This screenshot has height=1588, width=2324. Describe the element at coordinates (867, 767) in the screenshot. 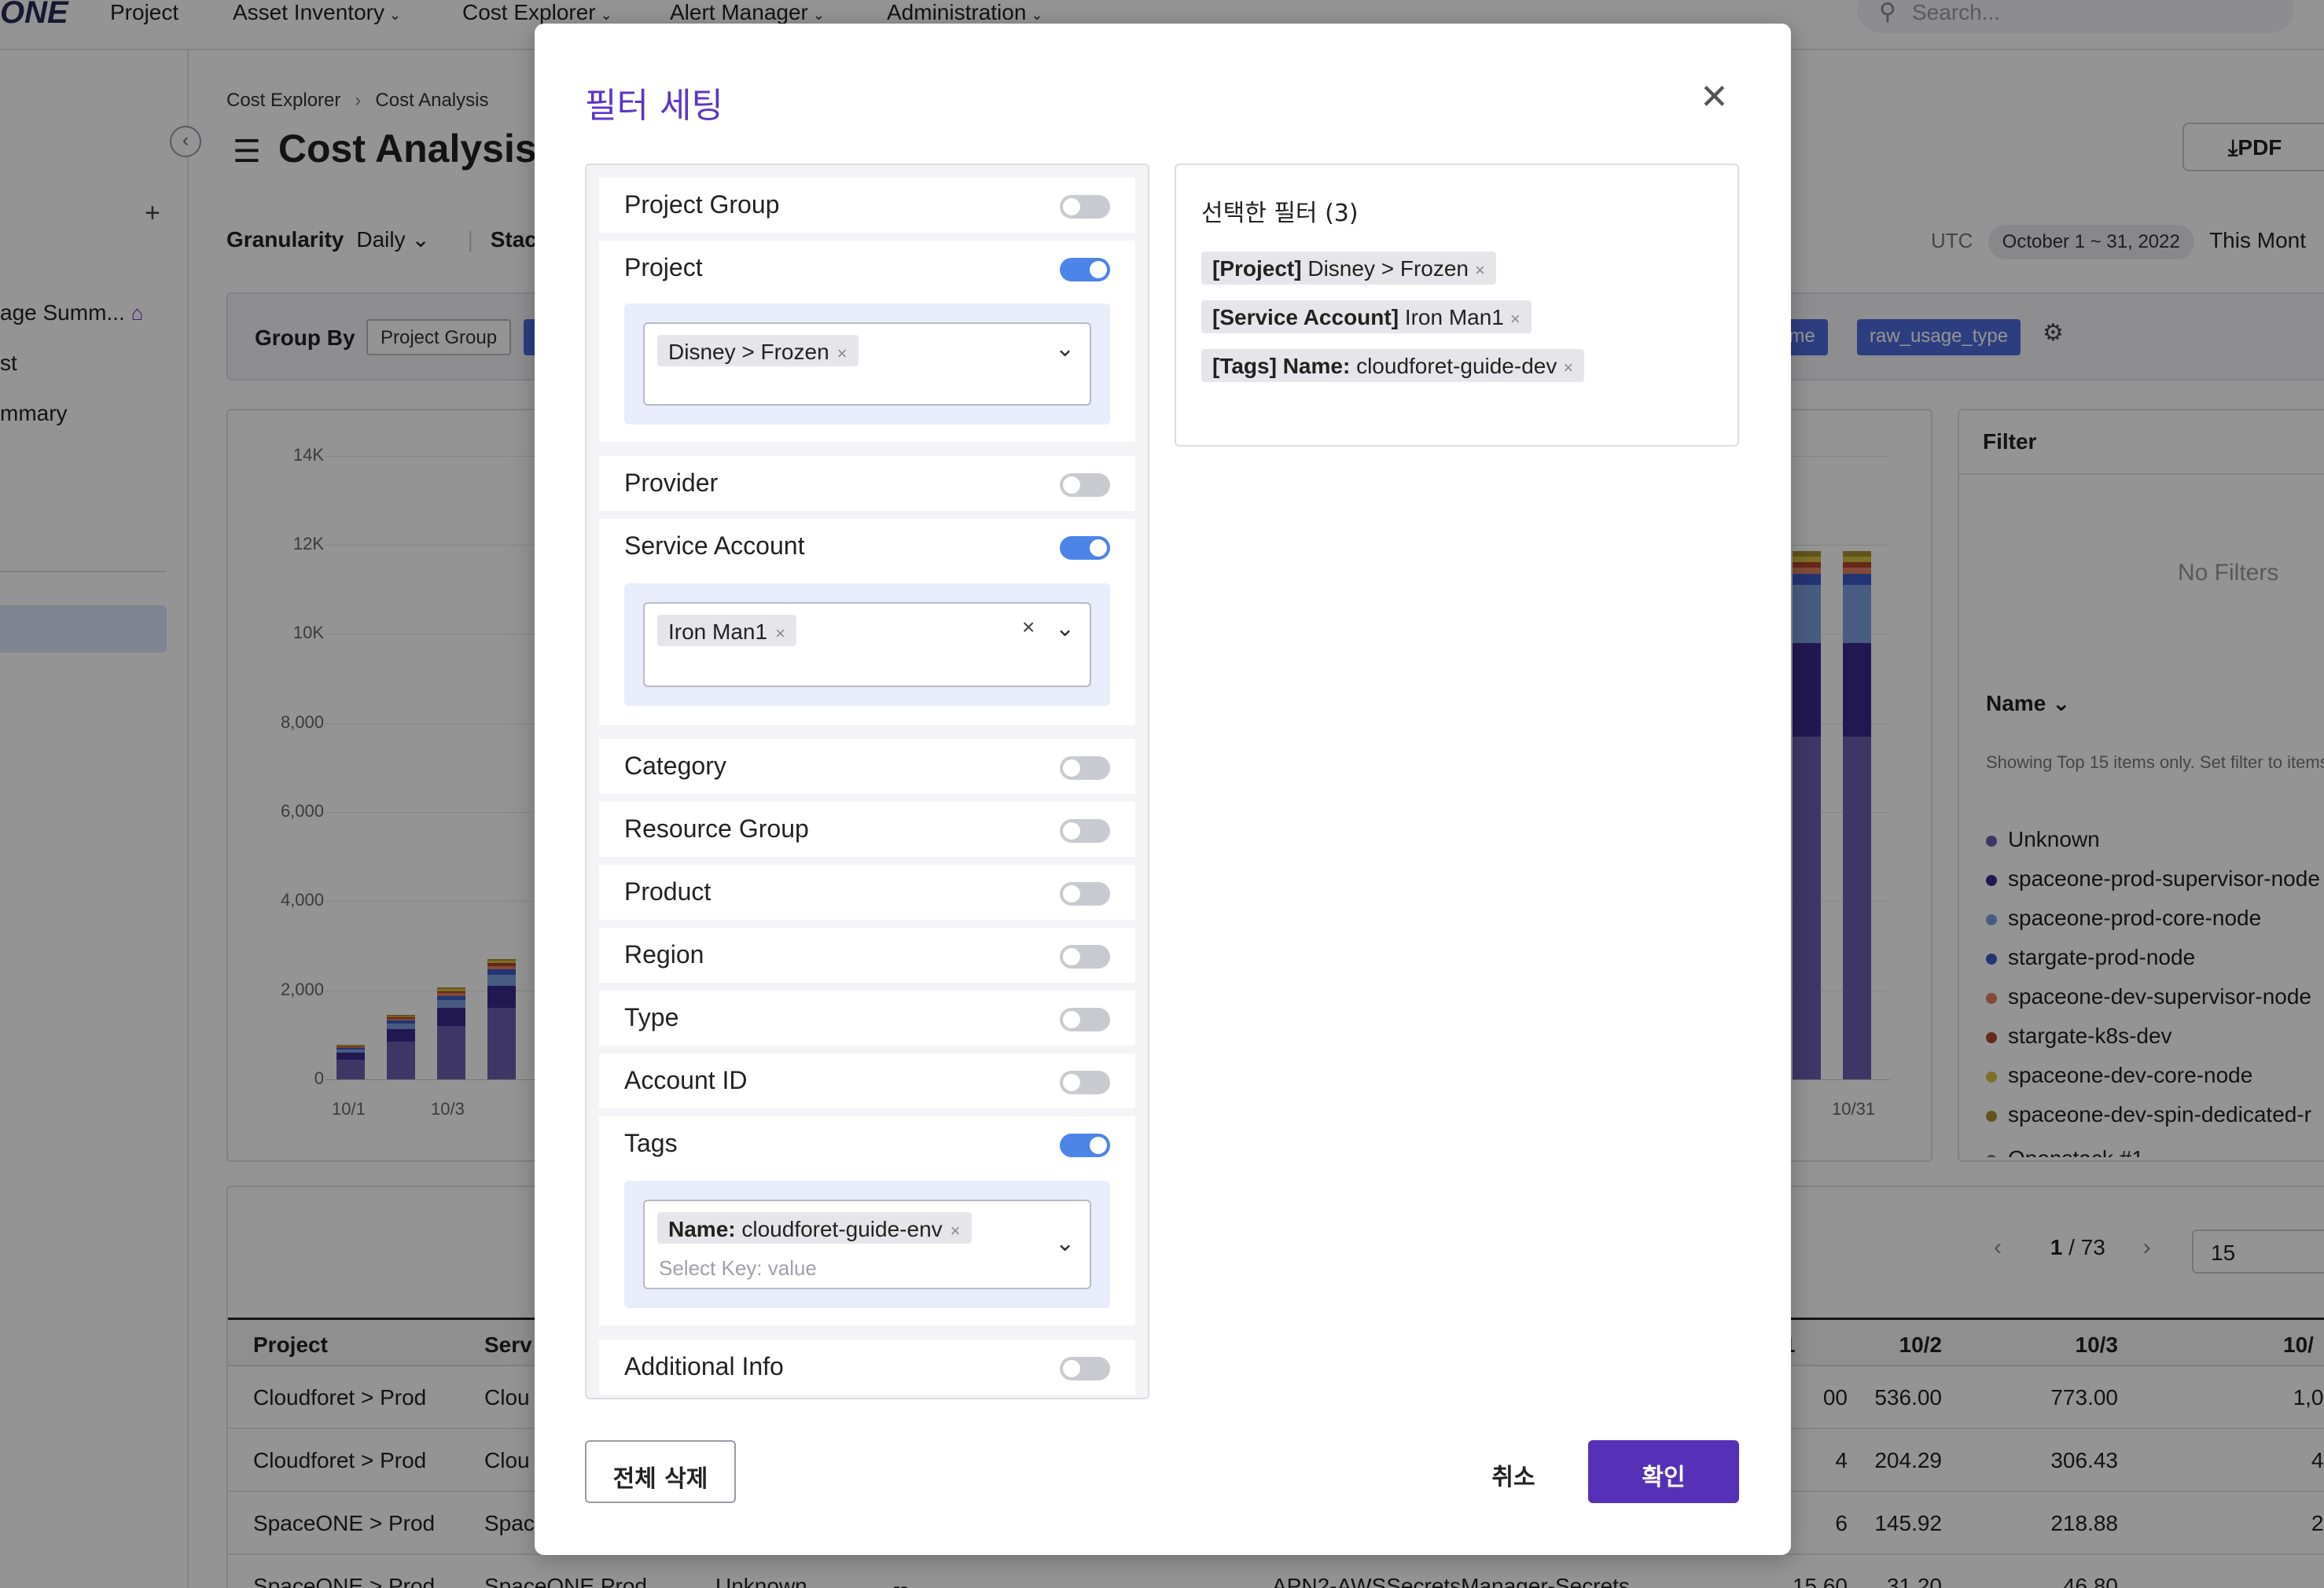

I see `filter-row-category: Category` at that location.